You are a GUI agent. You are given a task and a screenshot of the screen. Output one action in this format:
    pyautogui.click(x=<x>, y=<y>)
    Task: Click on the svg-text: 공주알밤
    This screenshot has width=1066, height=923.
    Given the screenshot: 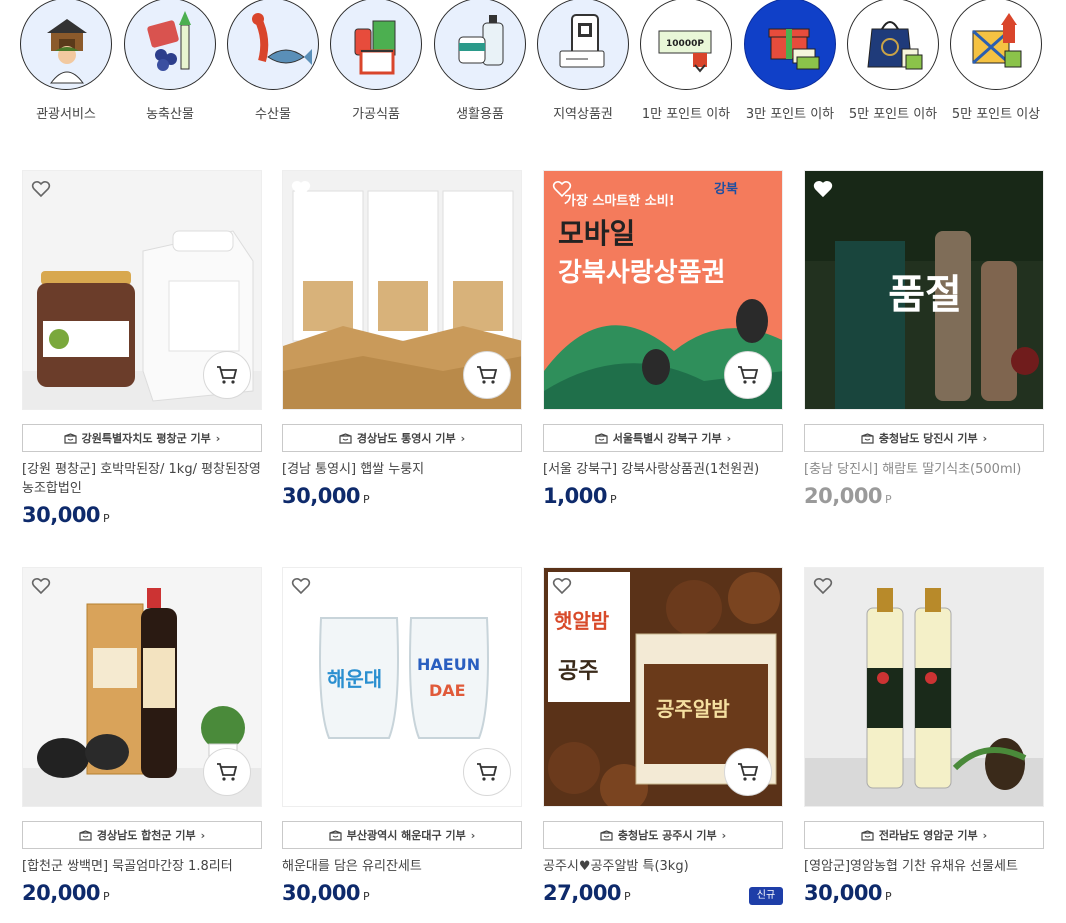 What is the action you would take?
    pyautogui.click(x=693, y=709)
    